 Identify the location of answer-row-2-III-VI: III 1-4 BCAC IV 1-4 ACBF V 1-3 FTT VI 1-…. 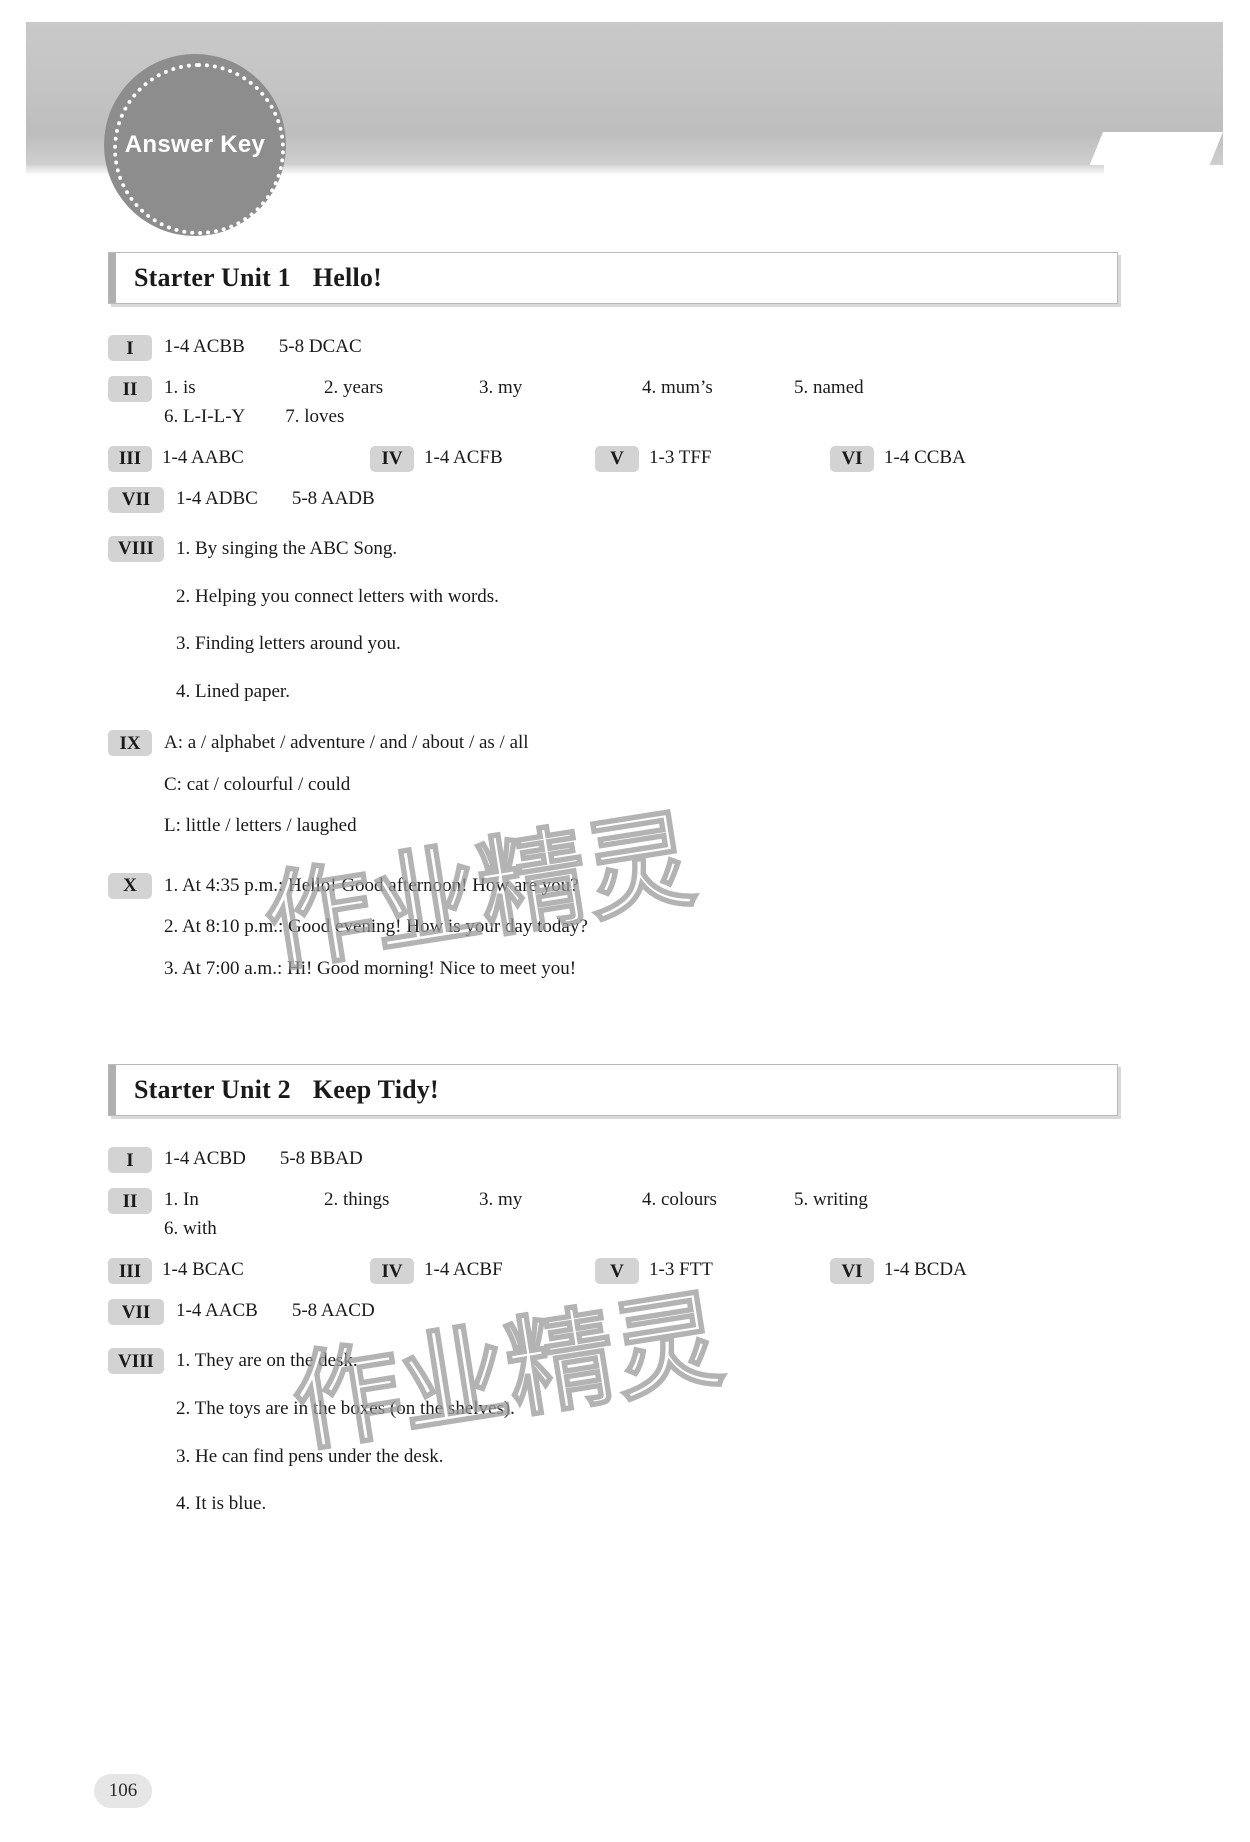
(613, 1271).